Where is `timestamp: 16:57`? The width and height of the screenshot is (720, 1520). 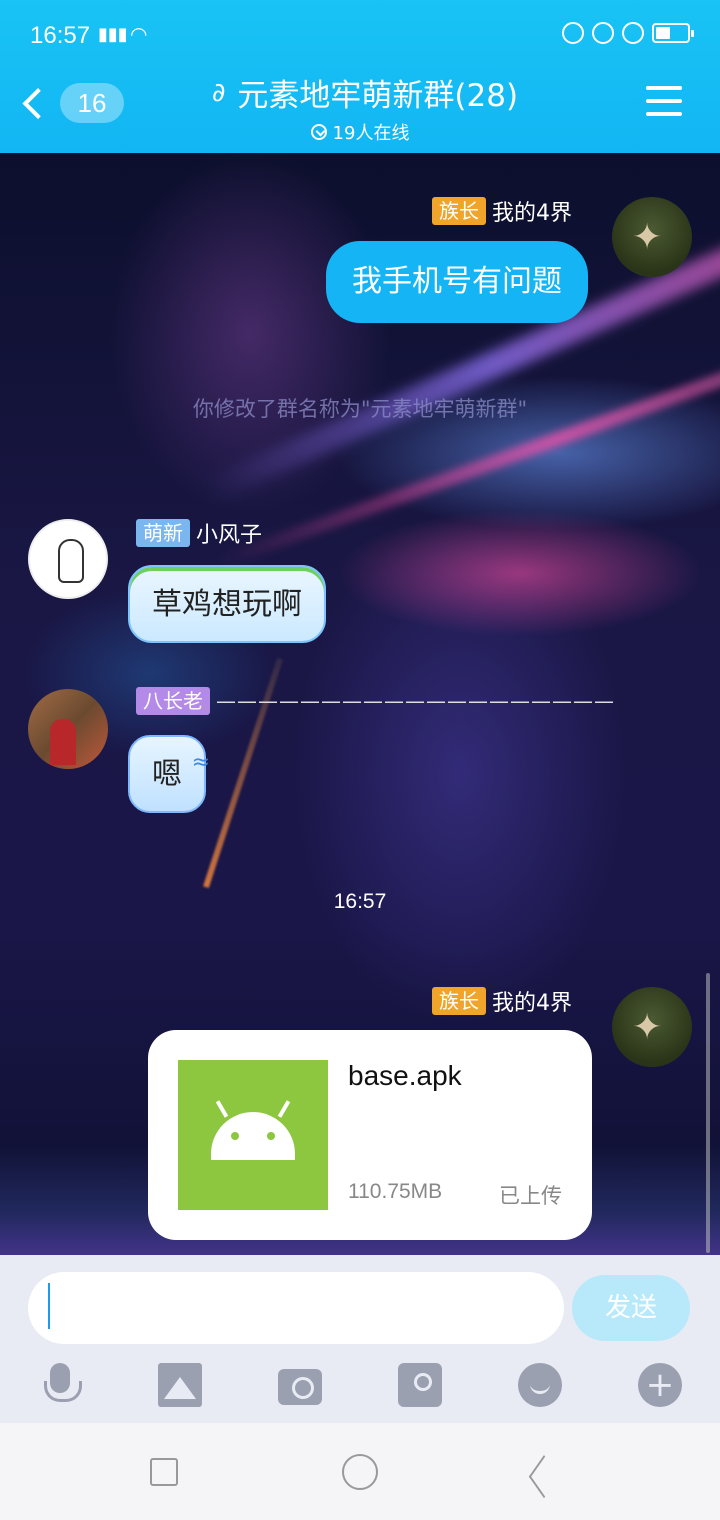
timestamp: 16:57 is located at coordinates (360, 901).